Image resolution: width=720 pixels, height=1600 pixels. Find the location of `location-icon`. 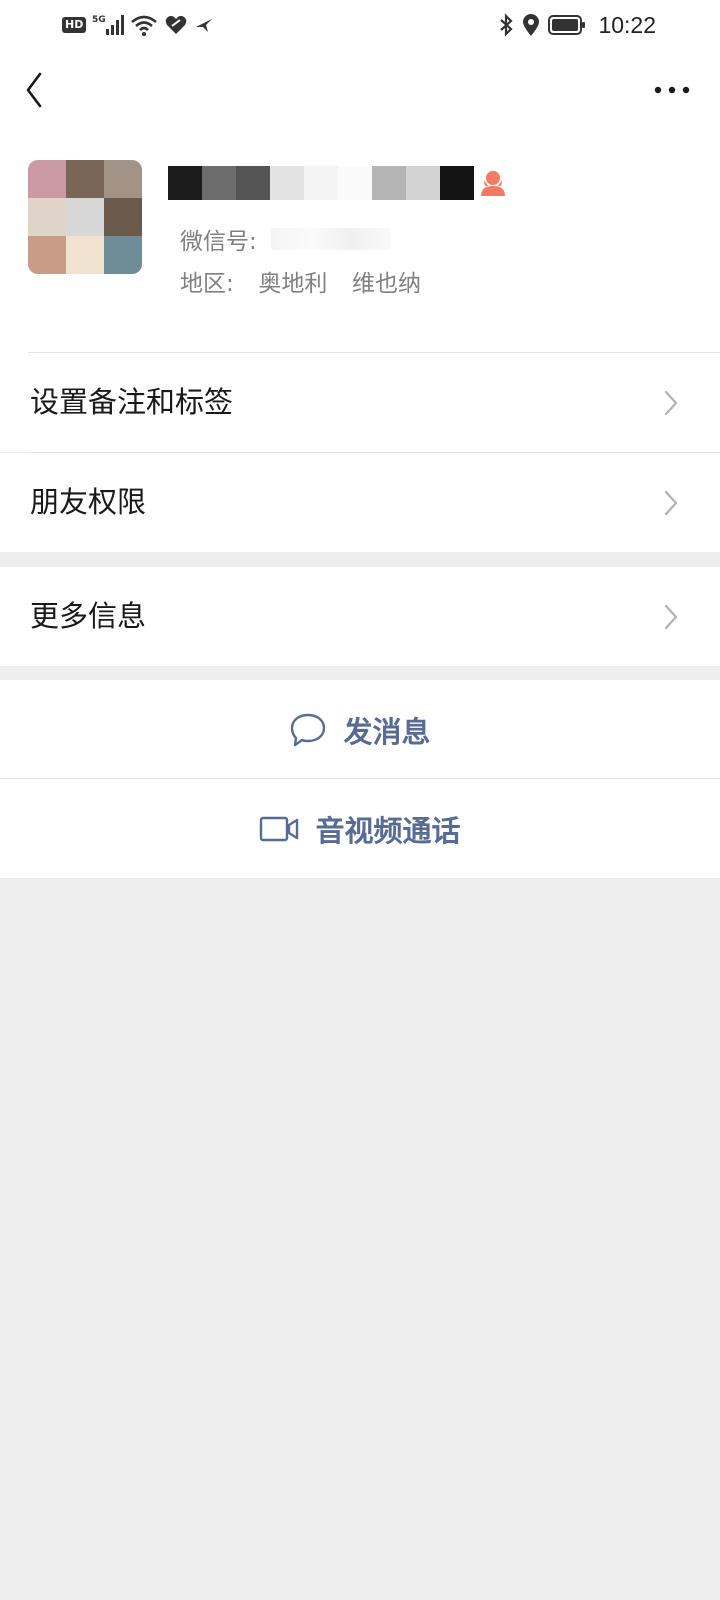

location-icon is located at coordinates (531, 25).